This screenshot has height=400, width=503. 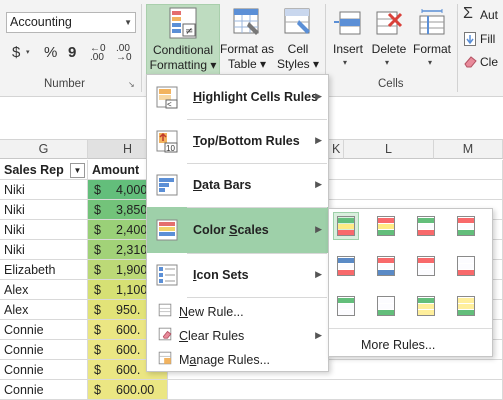 I want to click on decrease-decimal-icon: .00 →0, so click(x=124, y=53).